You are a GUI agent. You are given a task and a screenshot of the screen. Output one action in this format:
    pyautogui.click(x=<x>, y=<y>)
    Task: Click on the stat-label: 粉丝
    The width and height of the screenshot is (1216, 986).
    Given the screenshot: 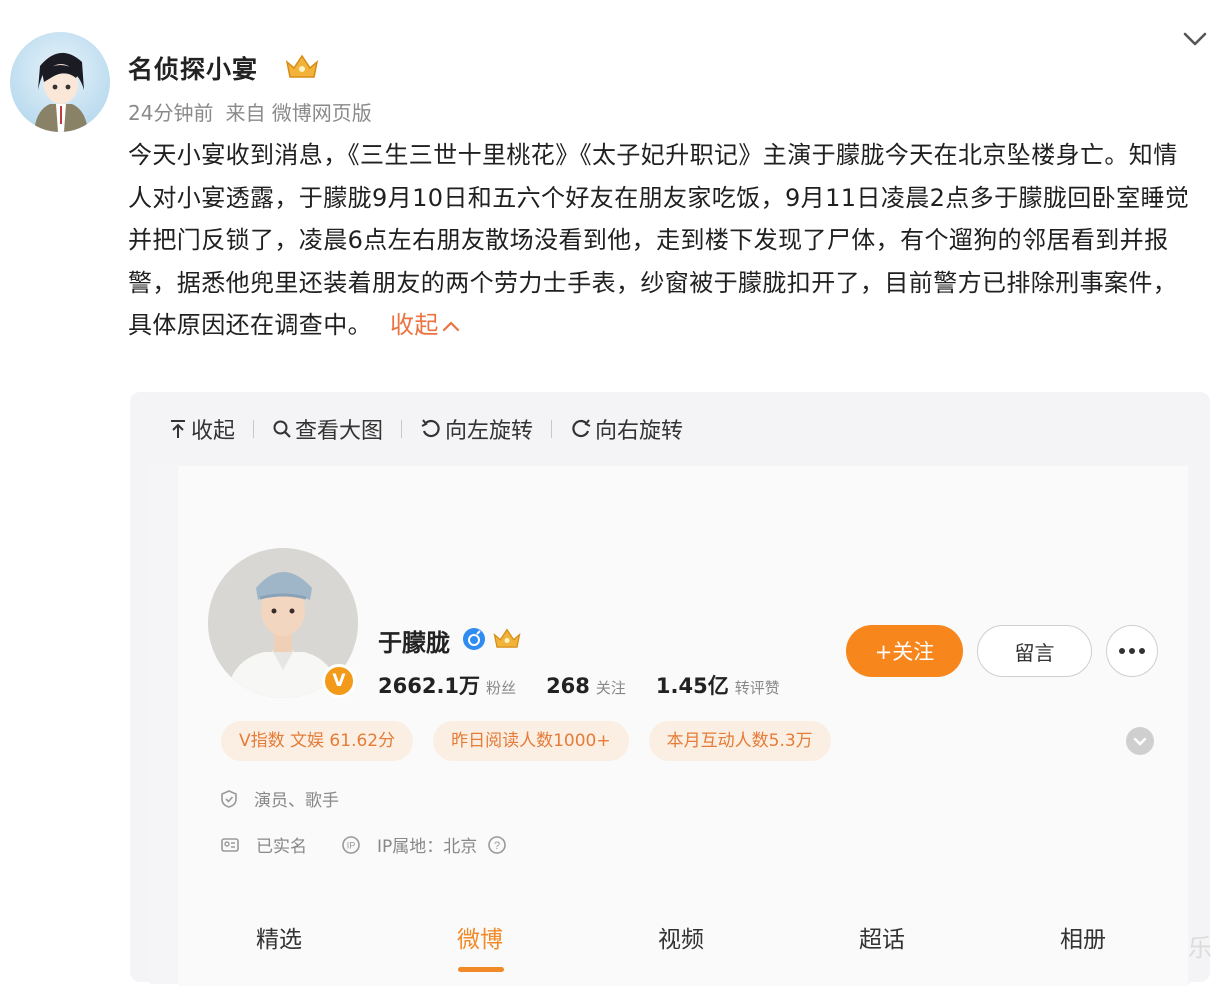 What is the action you would take?
    pyautogui.click(x=501, y=688)
    